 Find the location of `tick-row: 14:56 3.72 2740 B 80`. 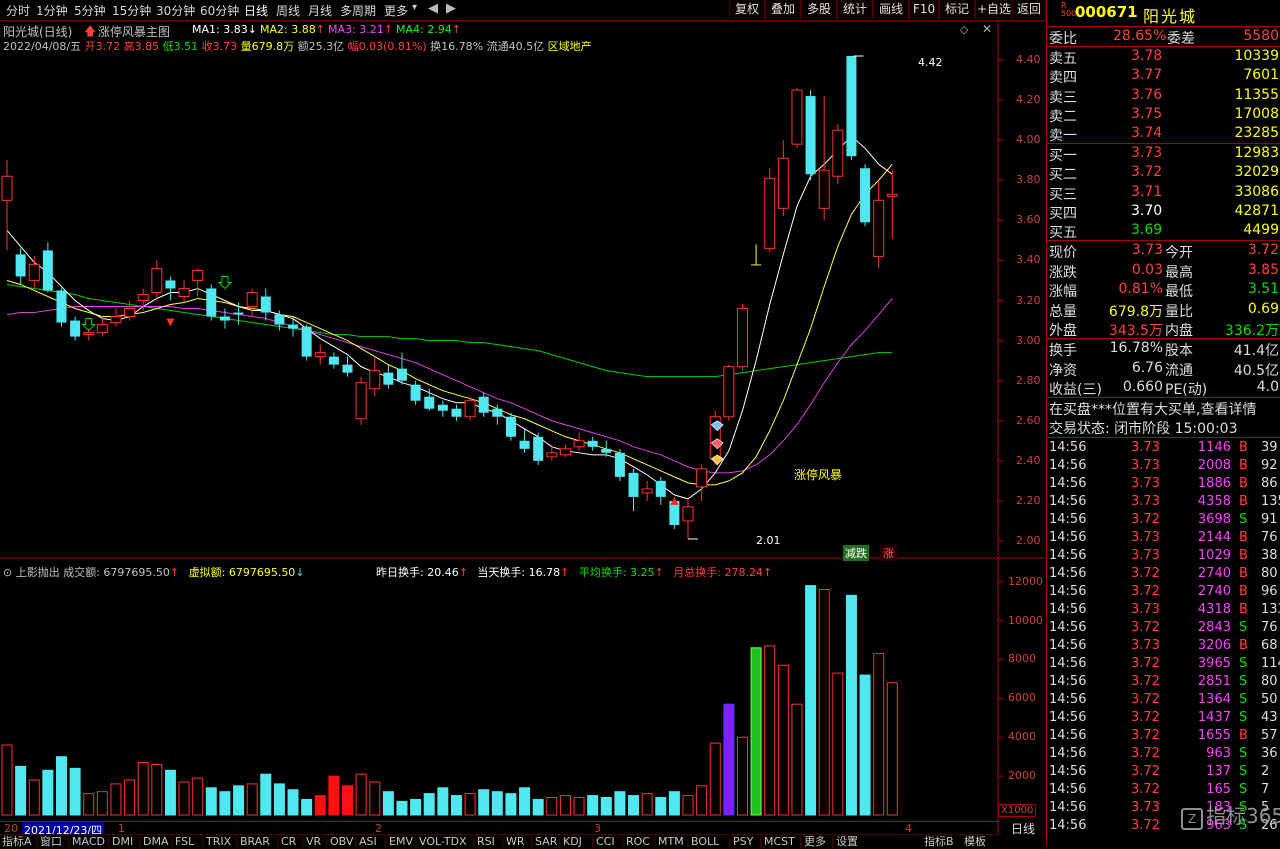

tick-row: 14:56 3.72 2740 B 80 is located at coordinates (1163, 574).